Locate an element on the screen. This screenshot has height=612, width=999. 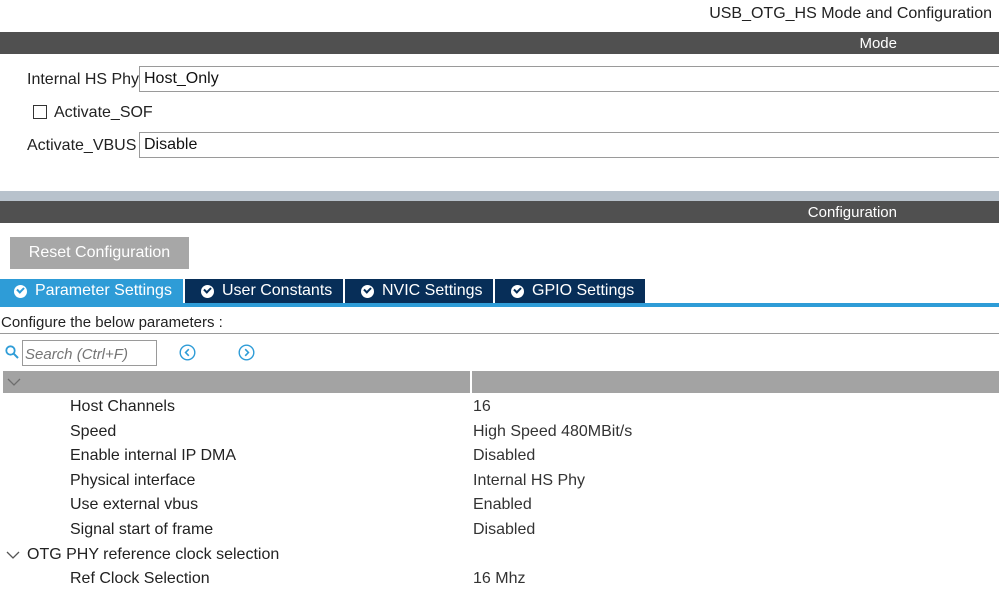
page-title: USB_OTG_HS Mode and Configuration is located at coordinates (850, 13).